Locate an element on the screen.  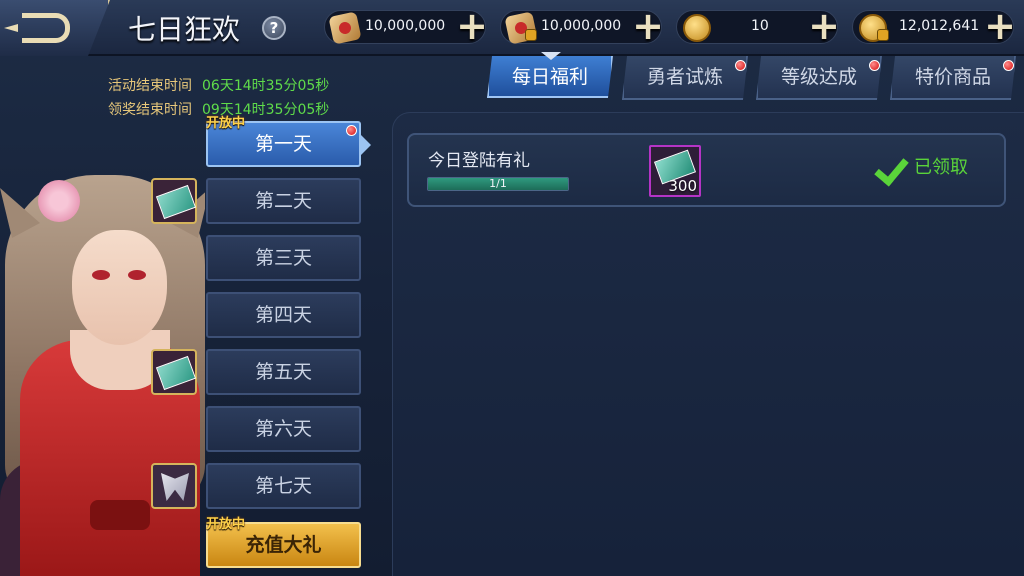
day-3-button: 第三天 is located at coordinates (283, 258).